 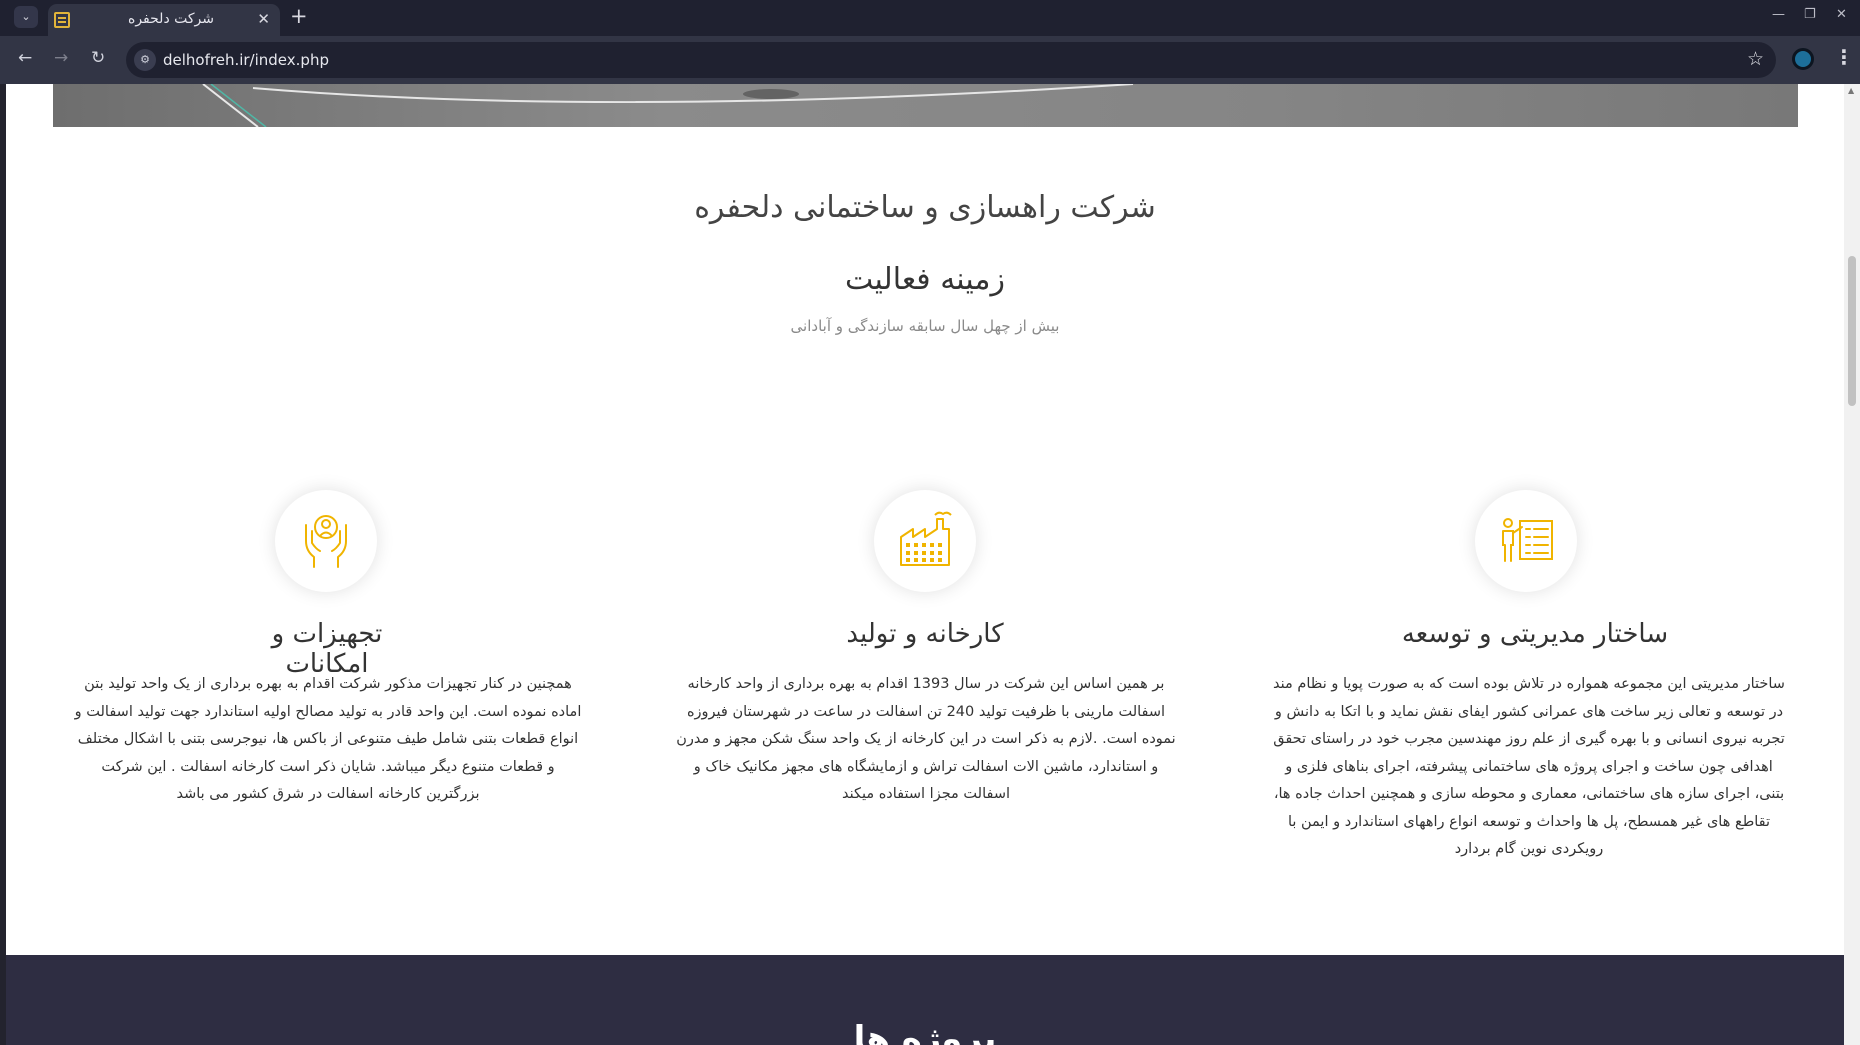 I want to click on section-title: زمینه فعالیت, so click(x=925, y=279).